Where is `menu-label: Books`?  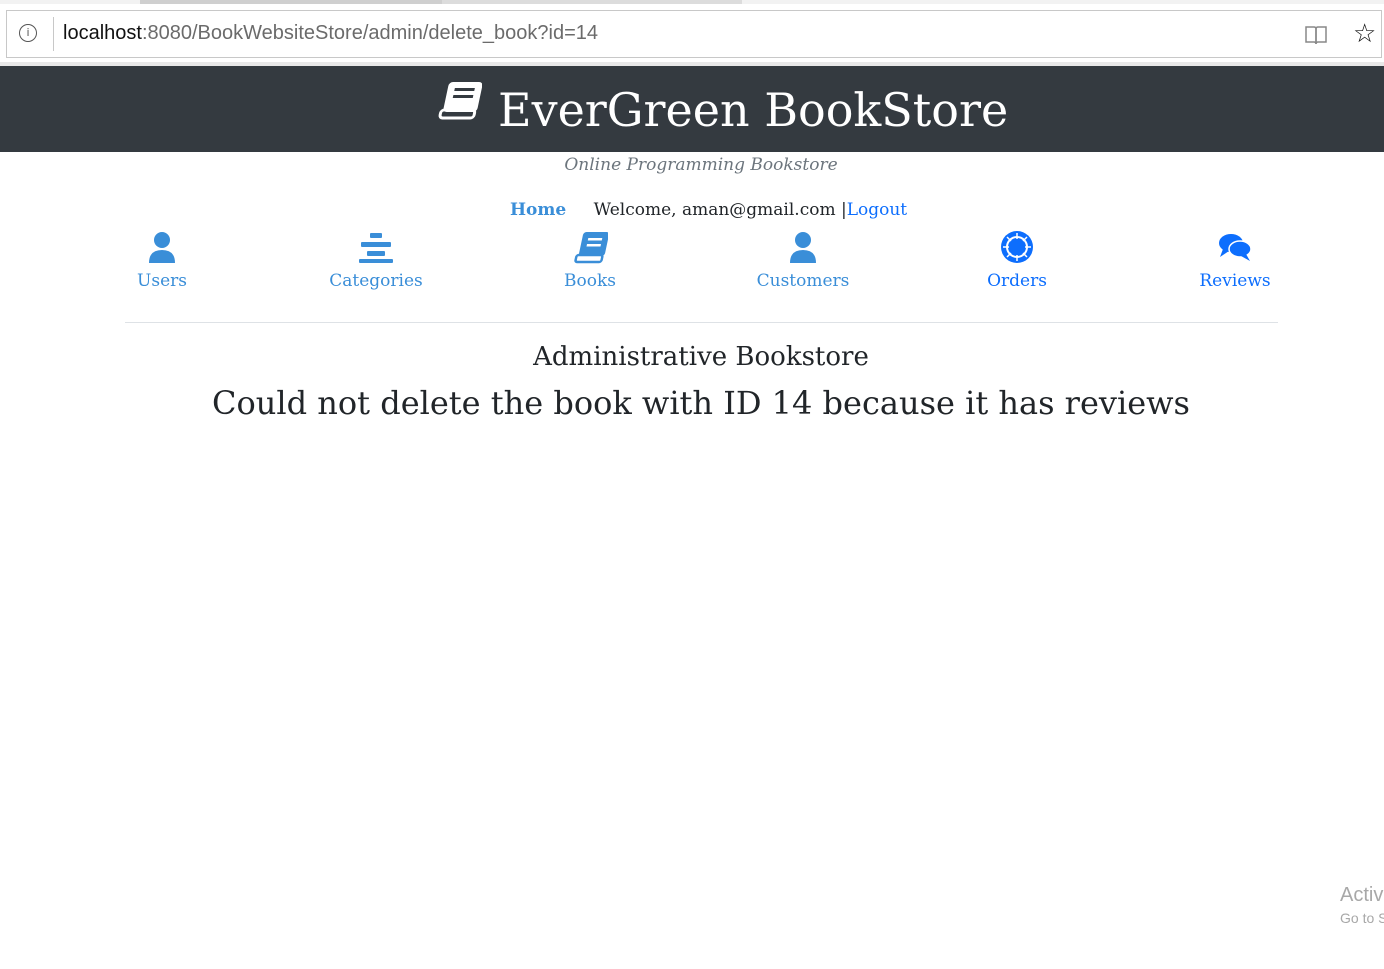
menu-label: Books is located at coordinates (590, 281).